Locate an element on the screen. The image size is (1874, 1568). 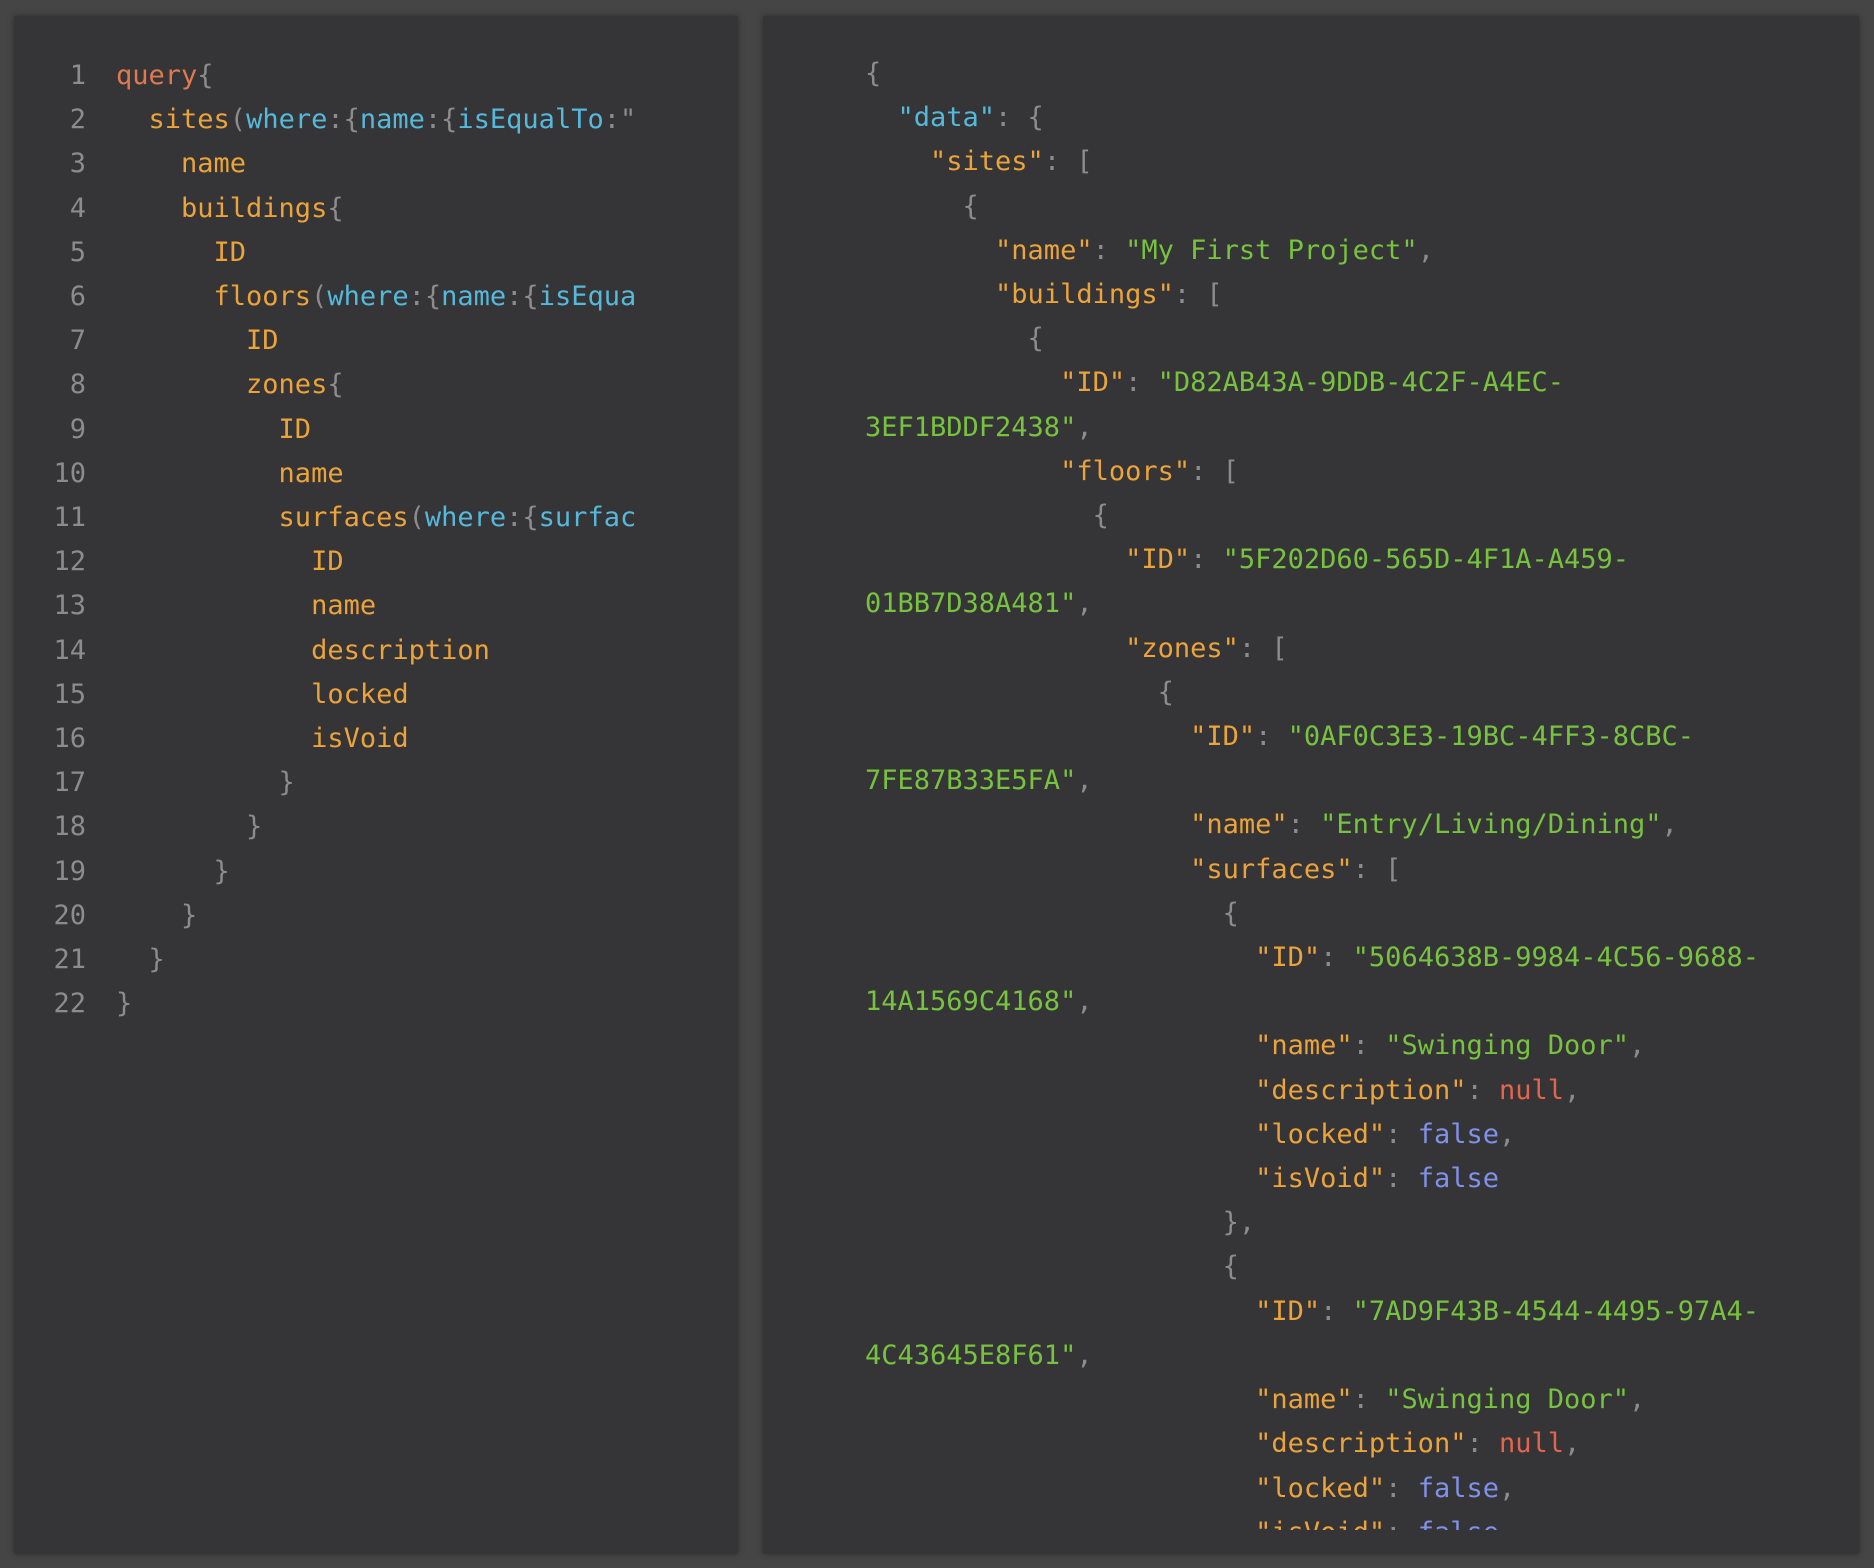
code-token: description is located at coordinates (303, 650).